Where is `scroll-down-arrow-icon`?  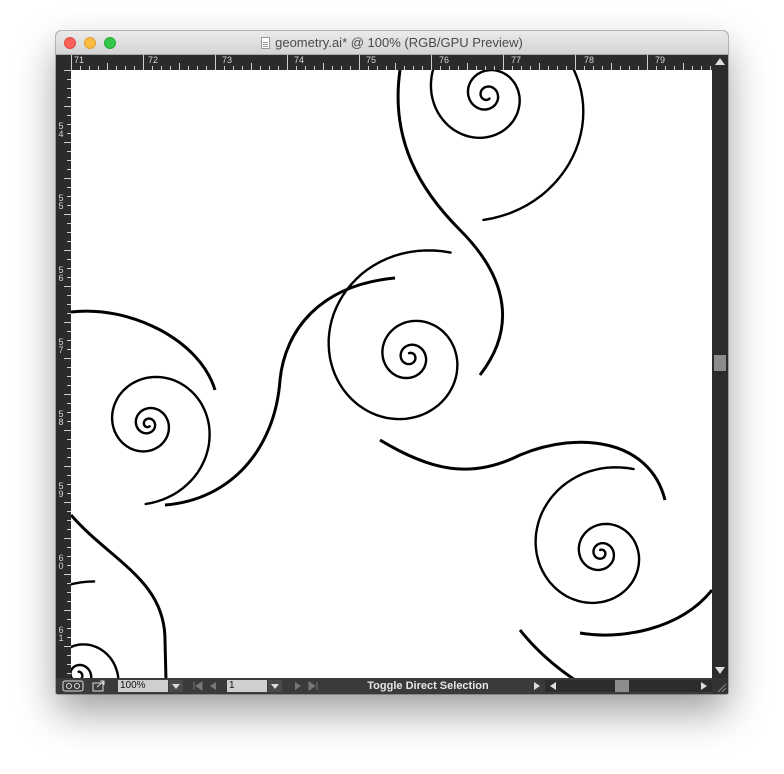
scroll-down-arrow-icon is located at coordinates (720, 670).